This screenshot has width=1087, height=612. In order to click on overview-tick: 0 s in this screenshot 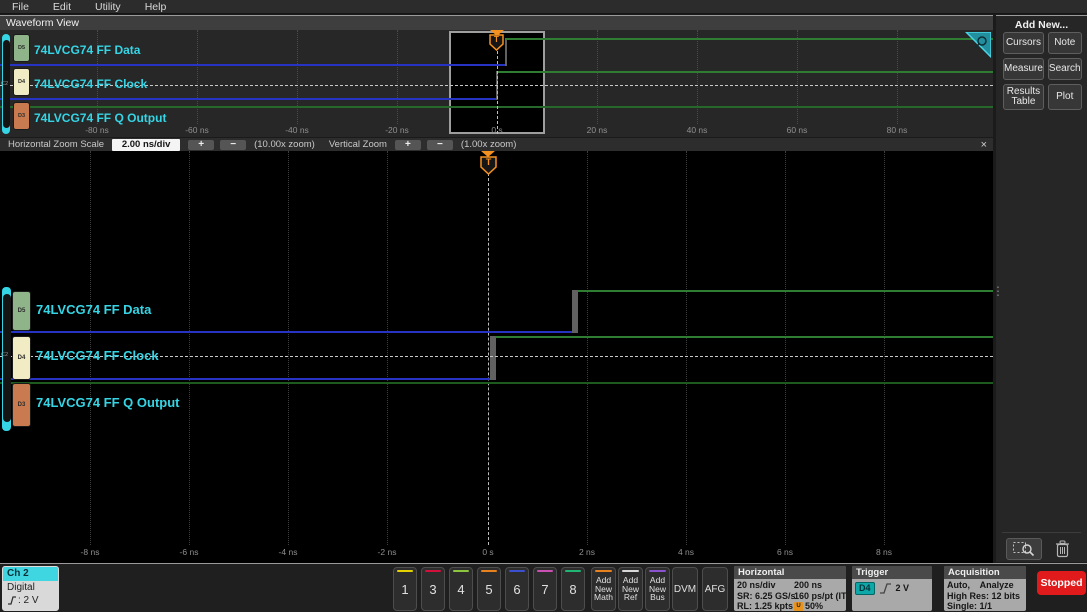, I will do `click(497, 130)`.